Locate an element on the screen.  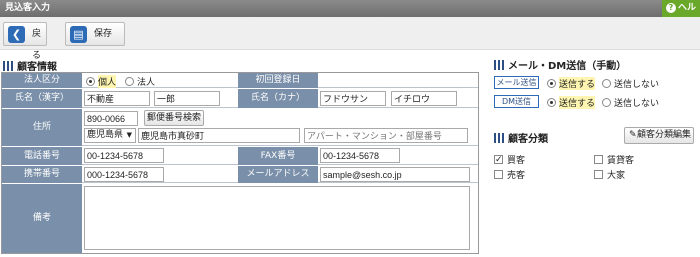
fax-label: FAX番号 is located at coordinates (278, 156).